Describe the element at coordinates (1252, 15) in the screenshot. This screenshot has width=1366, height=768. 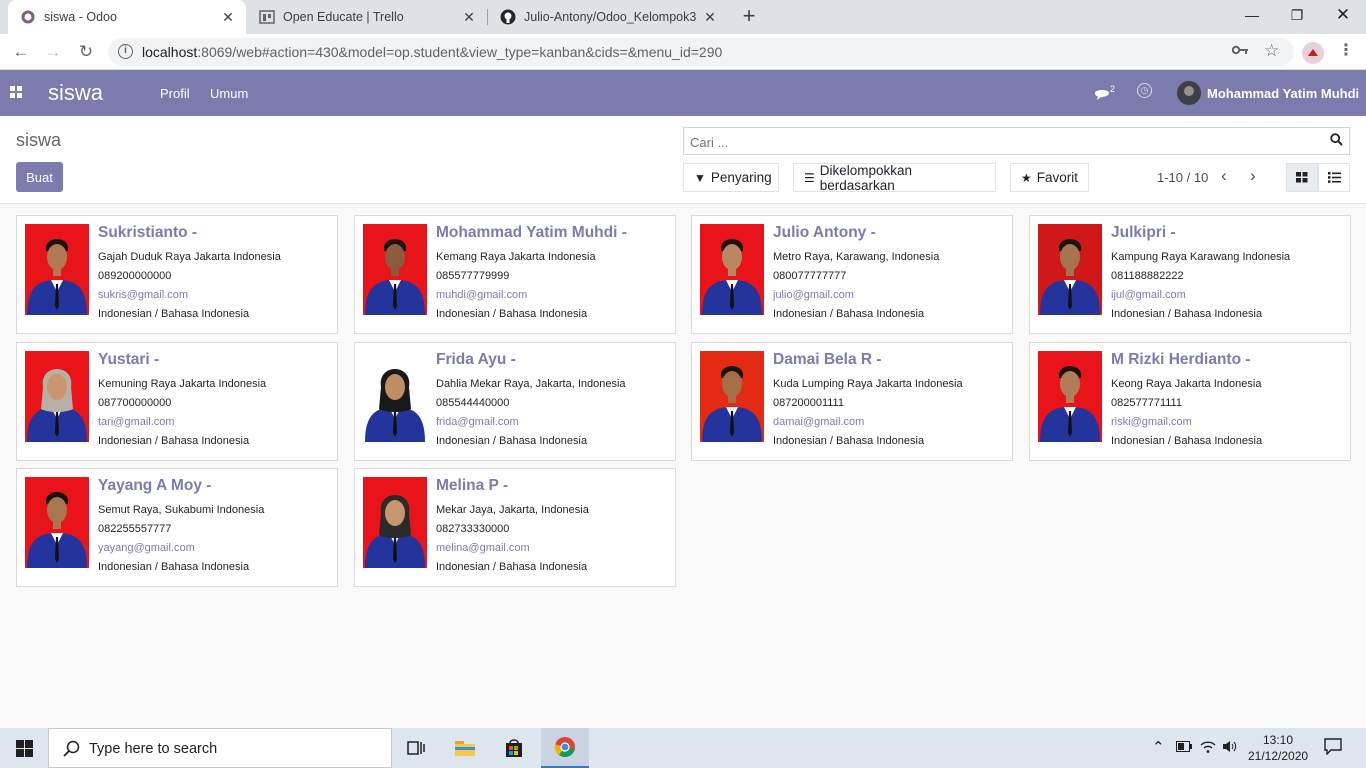
I see `minimize-icon: —` at that location.